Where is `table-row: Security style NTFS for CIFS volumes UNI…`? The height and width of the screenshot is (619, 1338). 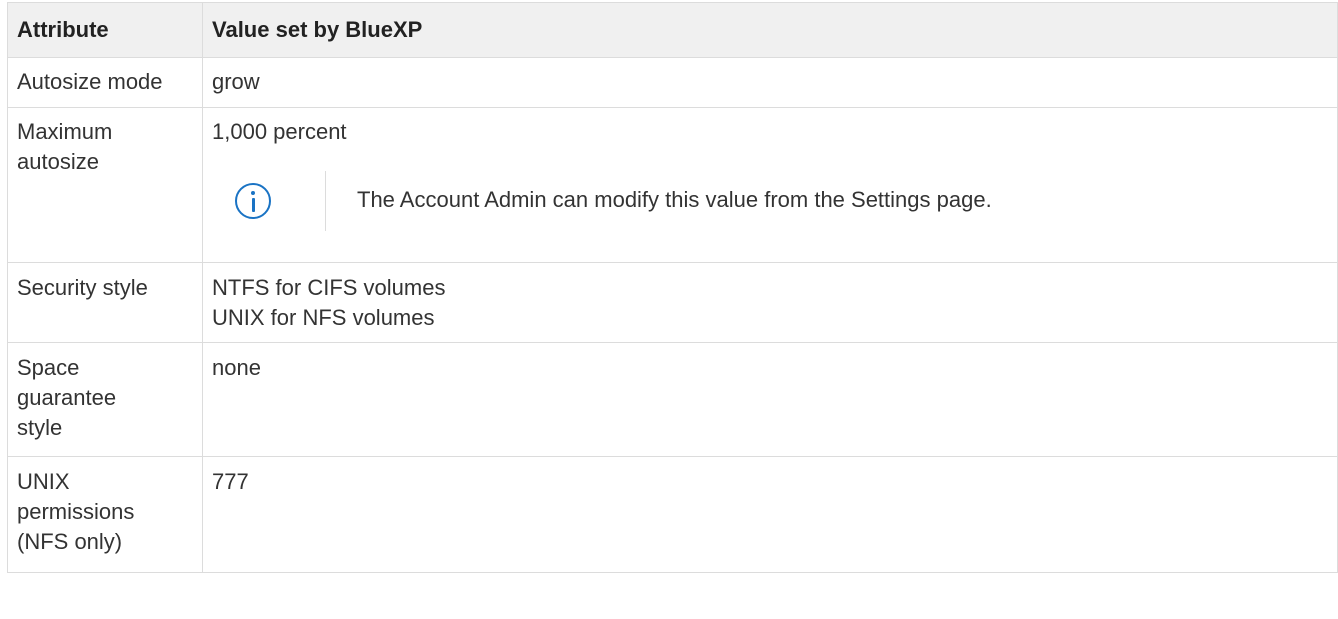
table-row: Security style NTFS for CIFS volumes UNI… is located at coordinates (672, 302).